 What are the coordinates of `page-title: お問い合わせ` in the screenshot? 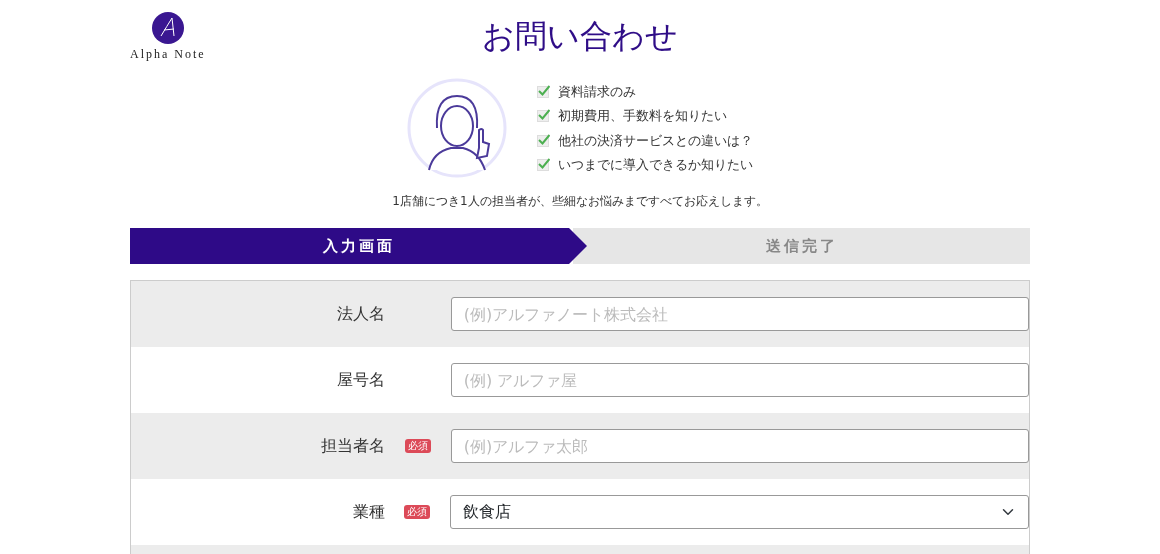 It's located at (580, 36).